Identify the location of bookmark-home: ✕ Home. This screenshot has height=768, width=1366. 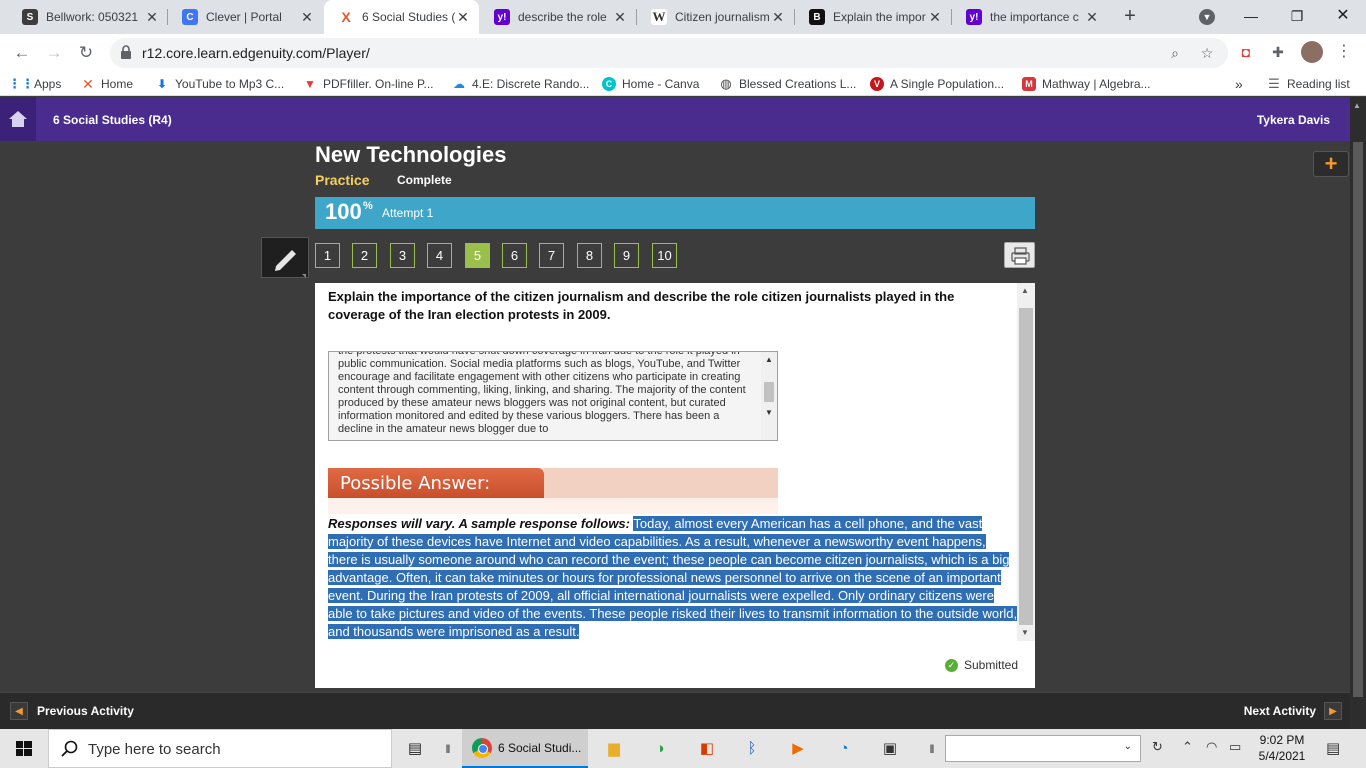
(107, 84).